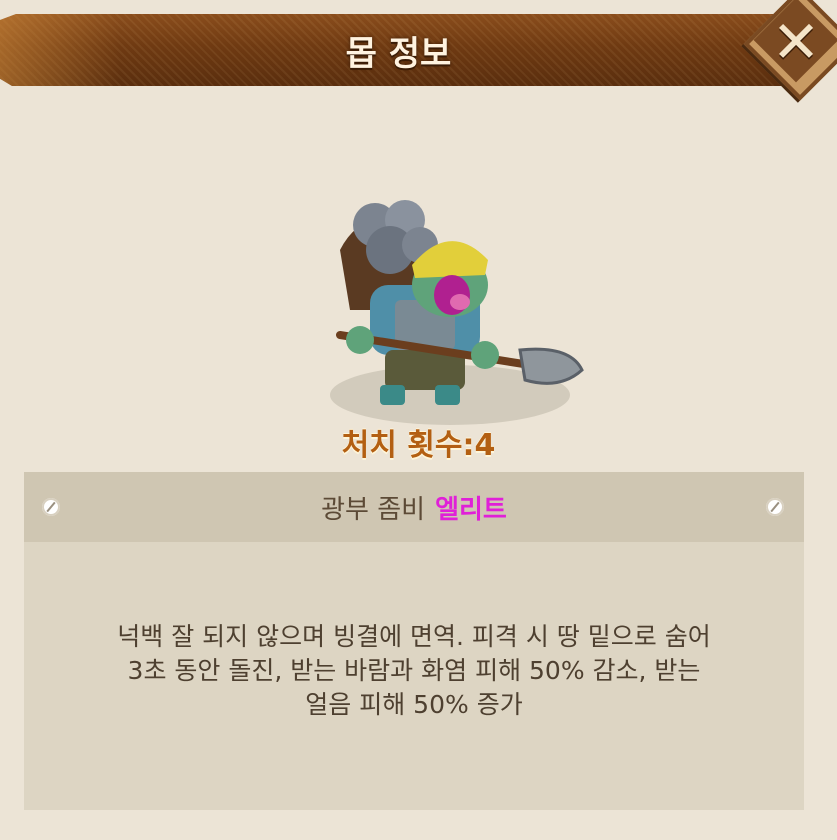  Describe the element at coordinates (373, 509) in the screenshot. I see `monster-name: 광부 좀비` at that location.